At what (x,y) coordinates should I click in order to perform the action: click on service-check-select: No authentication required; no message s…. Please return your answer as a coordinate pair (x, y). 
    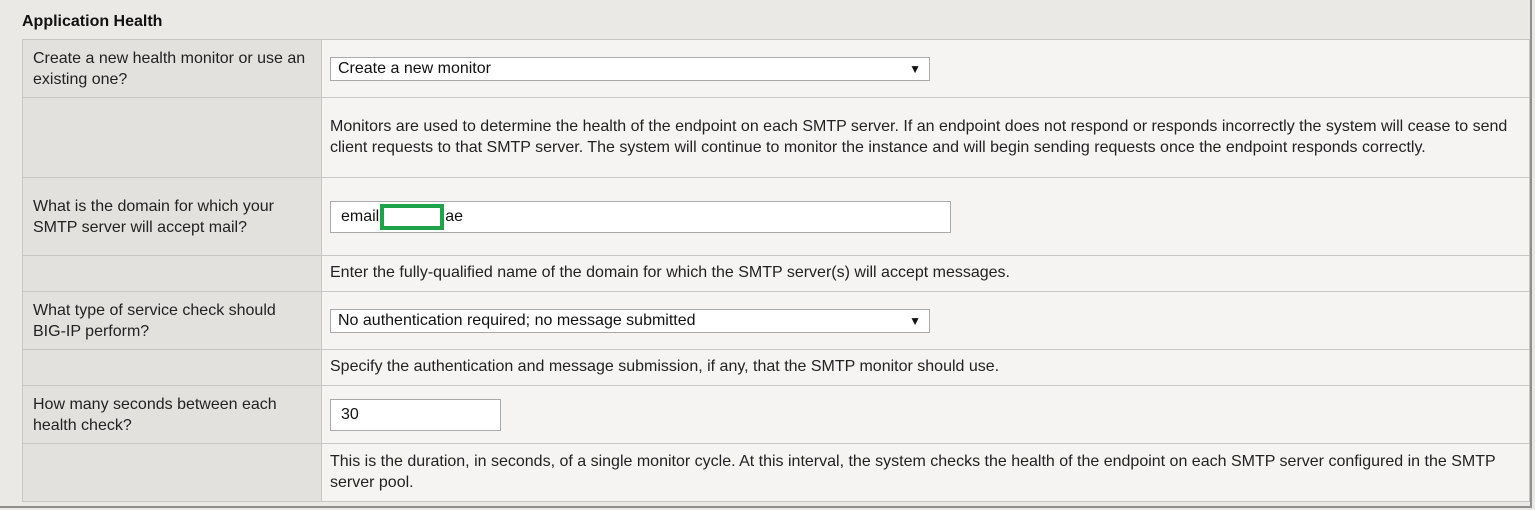
    Looking at the image, I should click on (630, 320).